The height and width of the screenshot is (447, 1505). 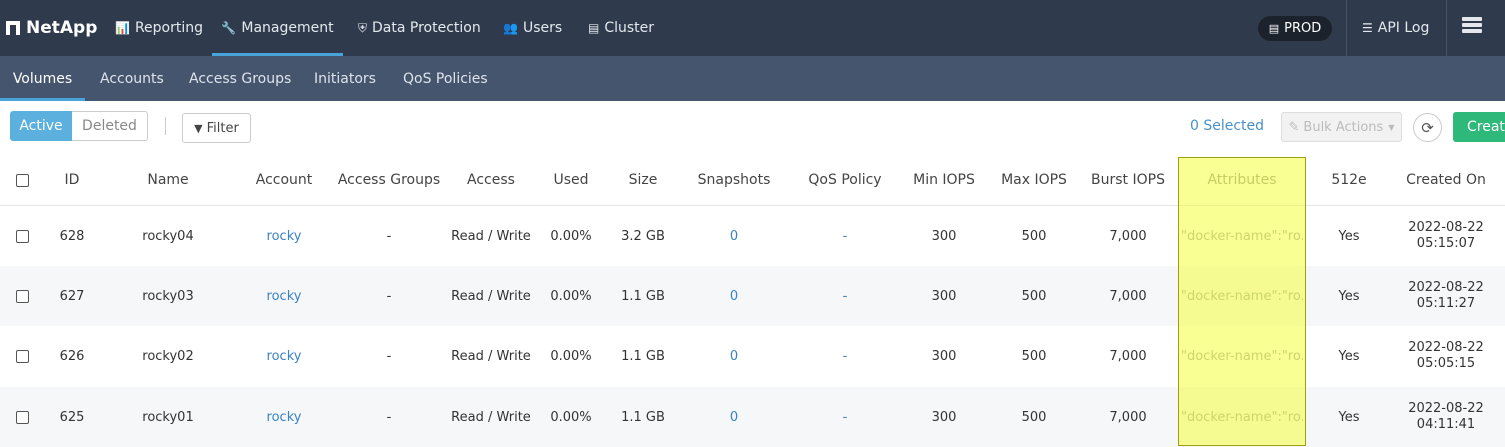 I want to click on nav-cluster: ▤ Cluster, so click(x=621, y=28).